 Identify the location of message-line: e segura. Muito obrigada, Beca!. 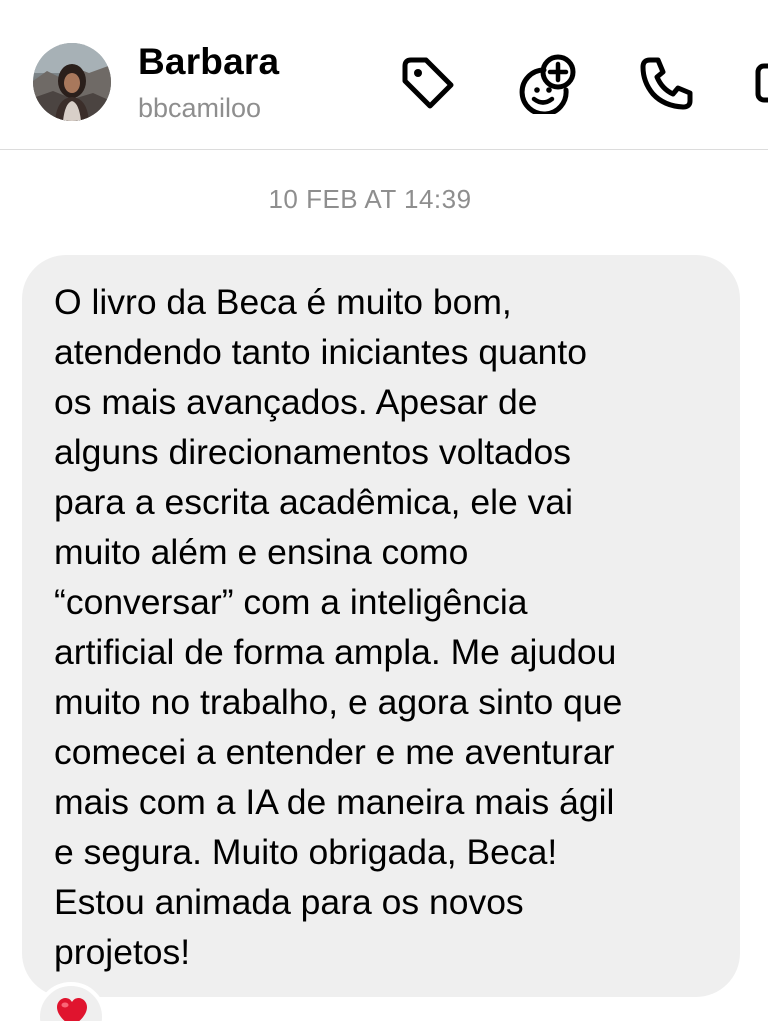
(306, 852).